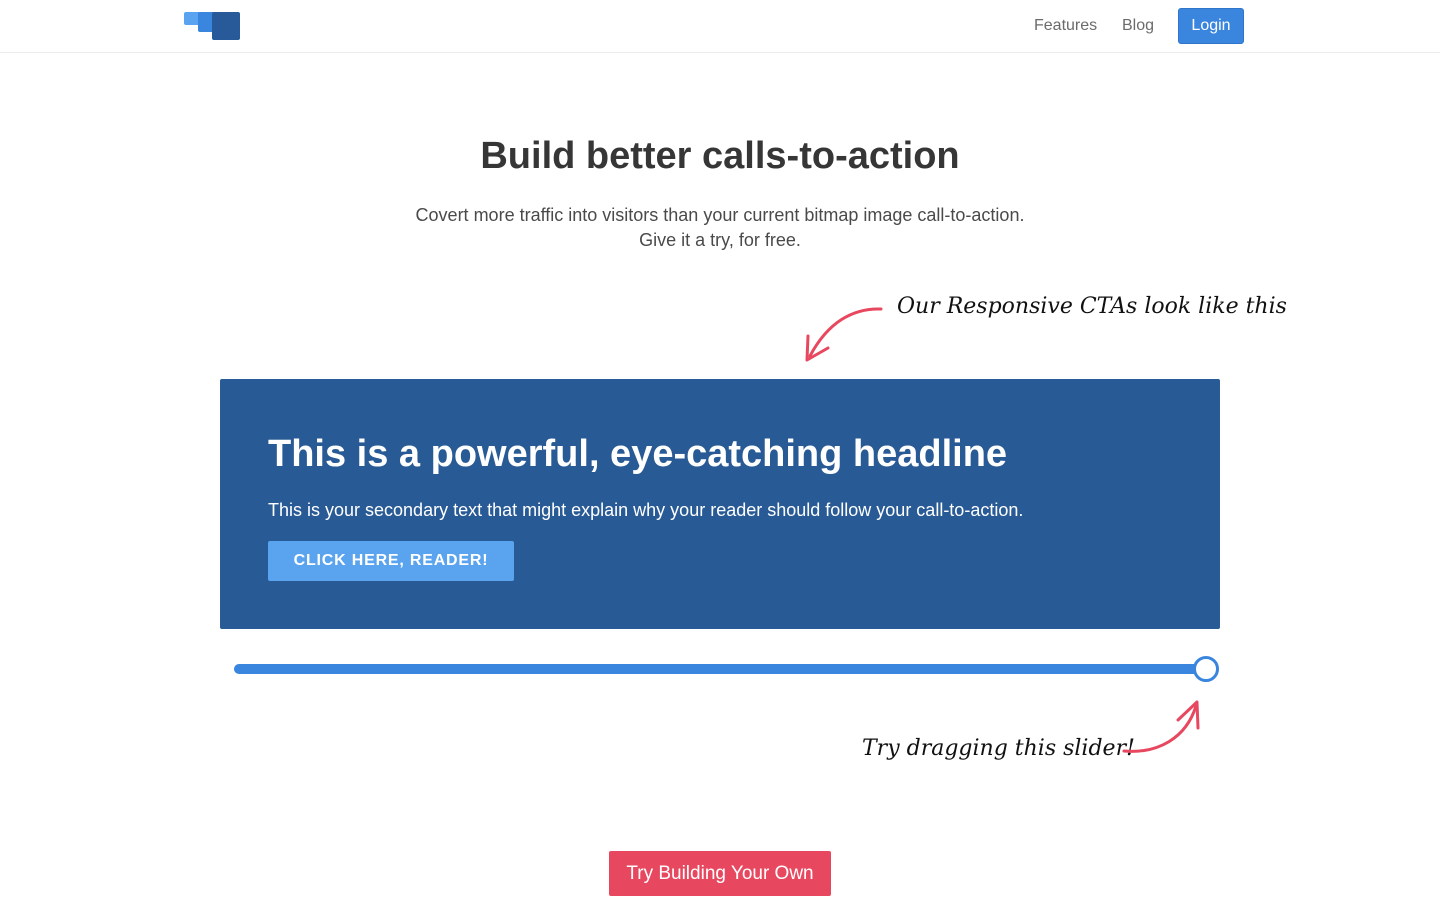  What do you see at coordinates (226, 26) in the screenshot?
I see `logo-block-large` at bounding box center [226, 26].